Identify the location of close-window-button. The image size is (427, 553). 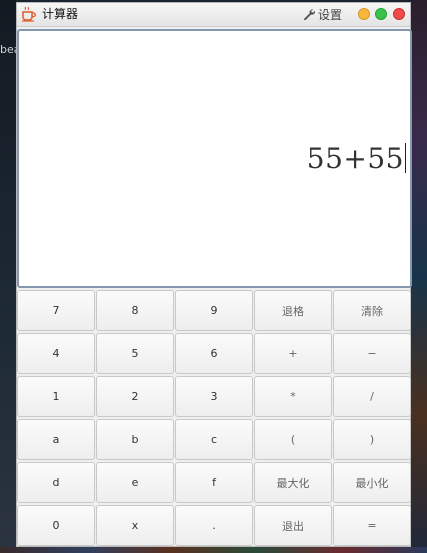
(399, 14).